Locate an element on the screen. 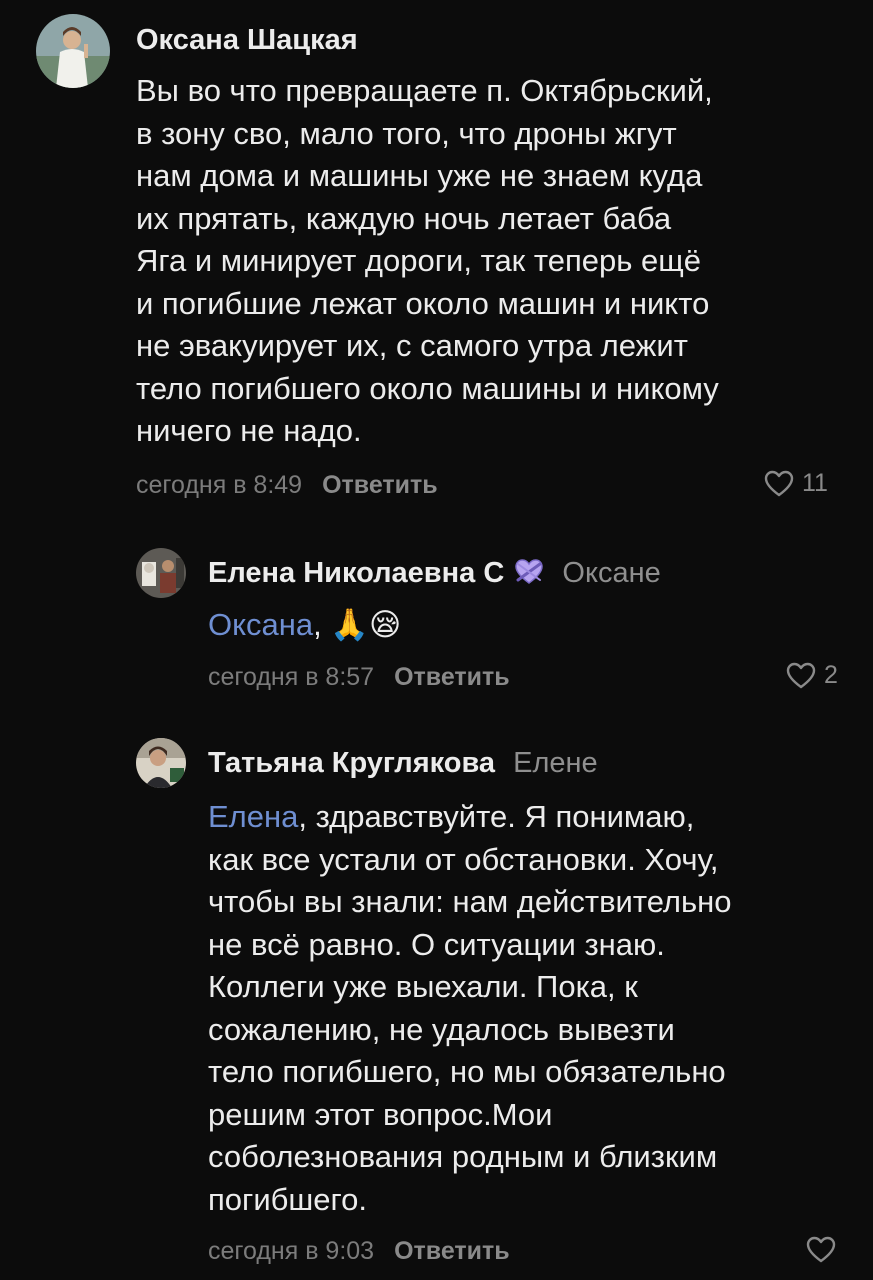  purple-heart-badge-icon is located at coordinates (529, 576).